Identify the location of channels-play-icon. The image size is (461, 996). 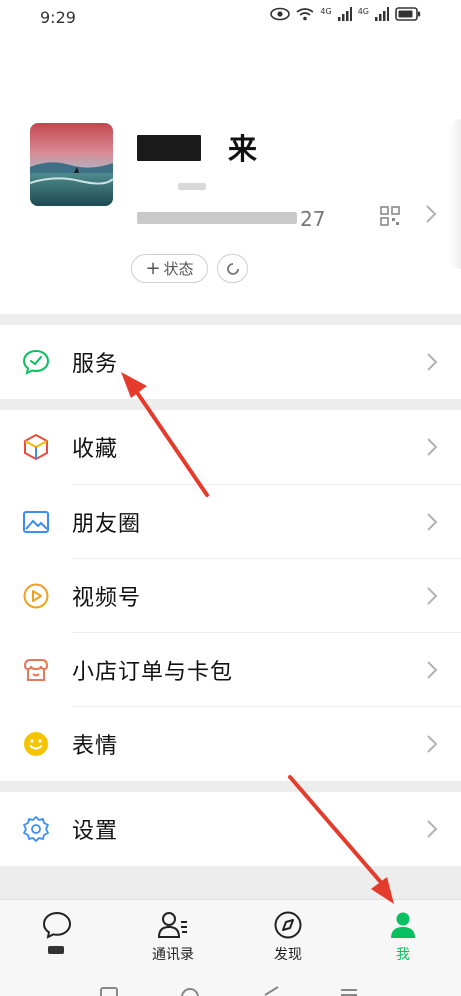
(36, 596).